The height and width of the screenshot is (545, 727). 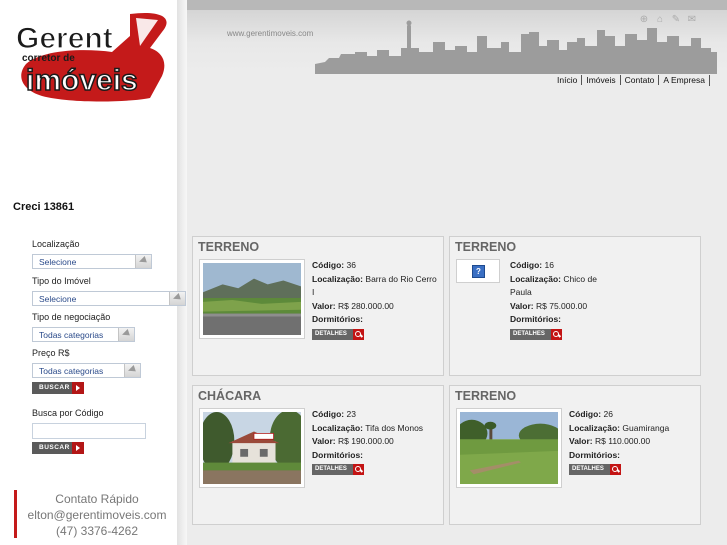 What do you see at coordinates (48, 58) in the screenshot?
I see `logo-text-corretor: corretor de` at bounding box center [48, 58].